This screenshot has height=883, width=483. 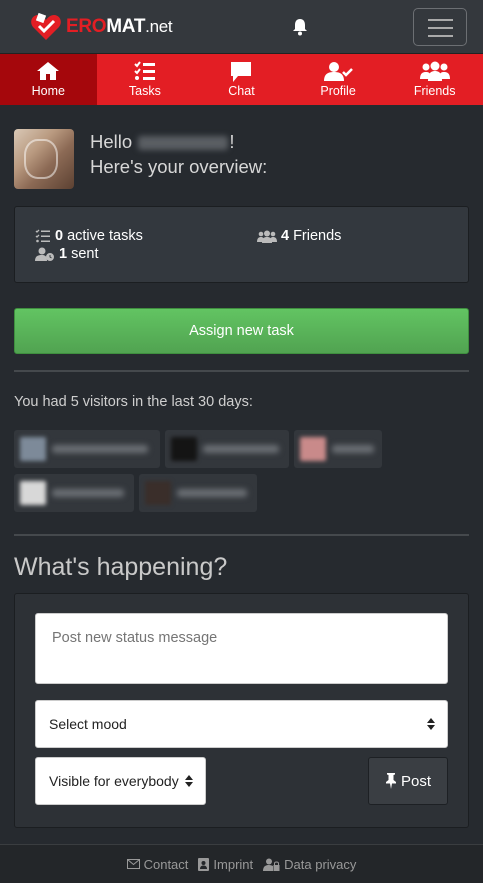 I want to click on nav-profile: Profile, so click(x=338, y=79).